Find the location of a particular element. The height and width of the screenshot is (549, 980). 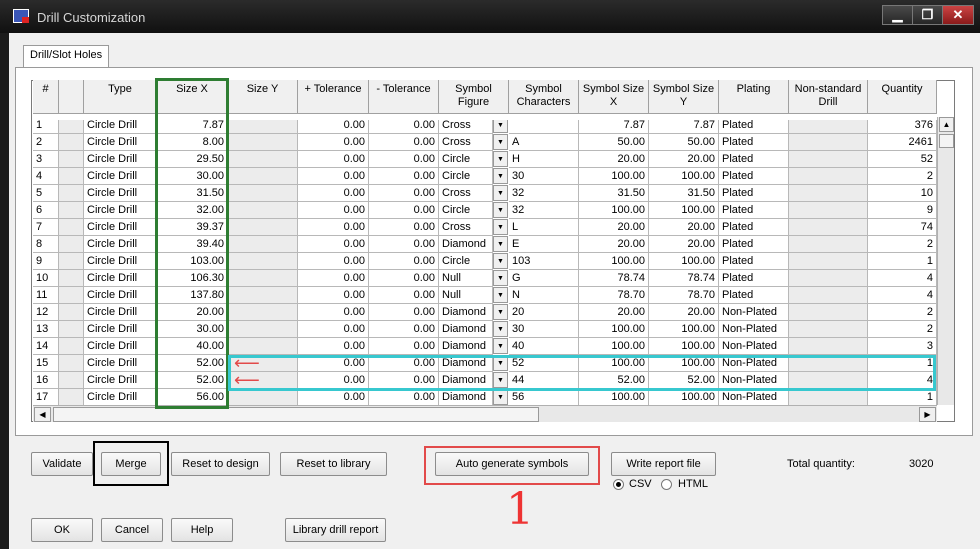

column-header-minus-tol: - Tolerance is located at coordinates (404, 97).